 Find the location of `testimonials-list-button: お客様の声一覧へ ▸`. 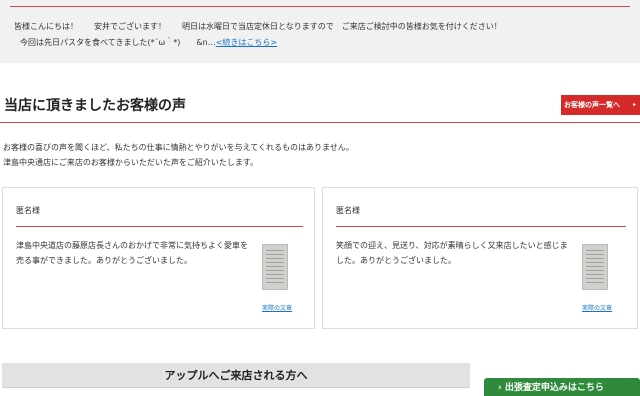

testimonials-list-button: お客様の声一覧へ ▸ is located at coordinates (600, 105).